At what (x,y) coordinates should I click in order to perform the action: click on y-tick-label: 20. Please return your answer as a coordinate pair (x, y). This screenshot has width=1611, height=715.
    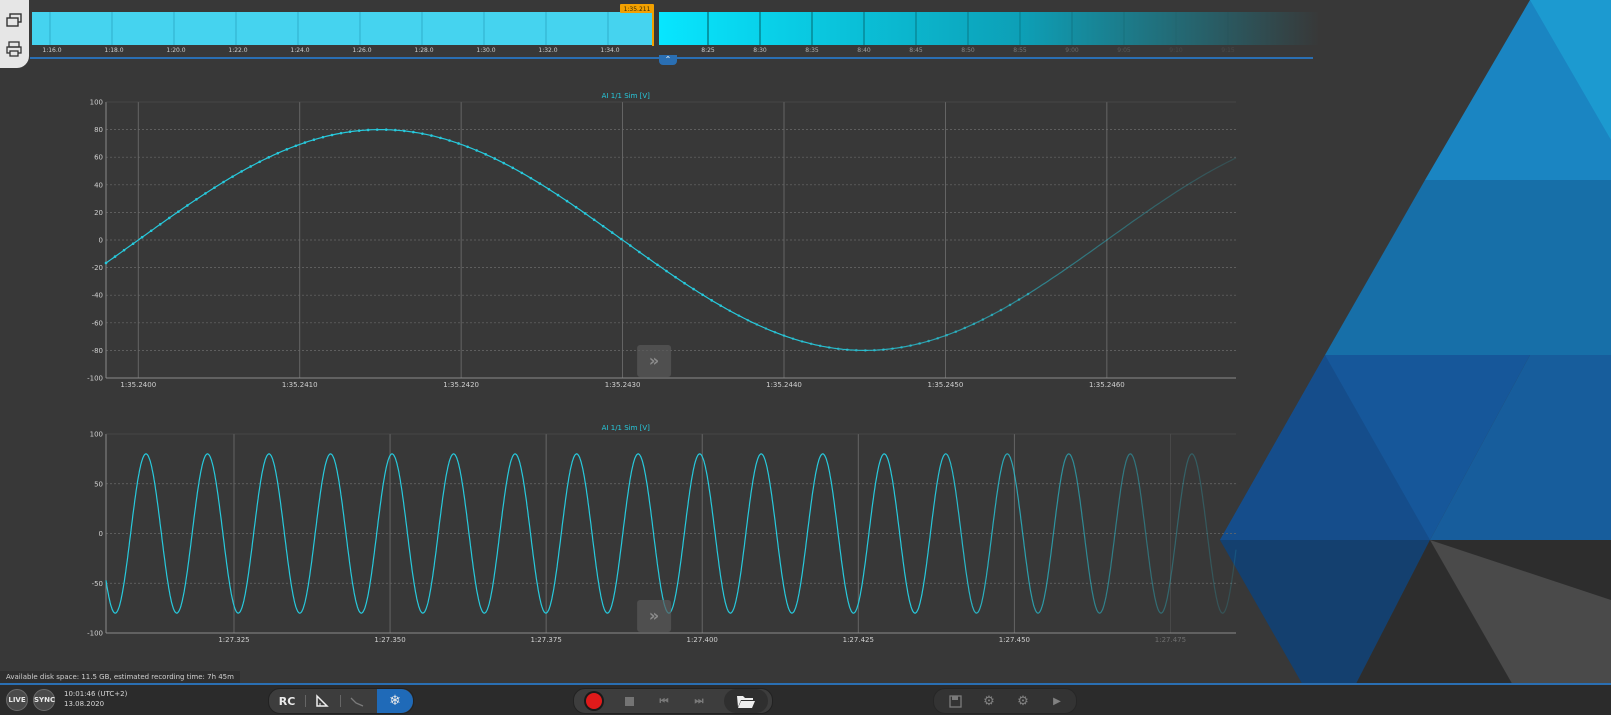
    Looking at the image, I should click on (98, 213).